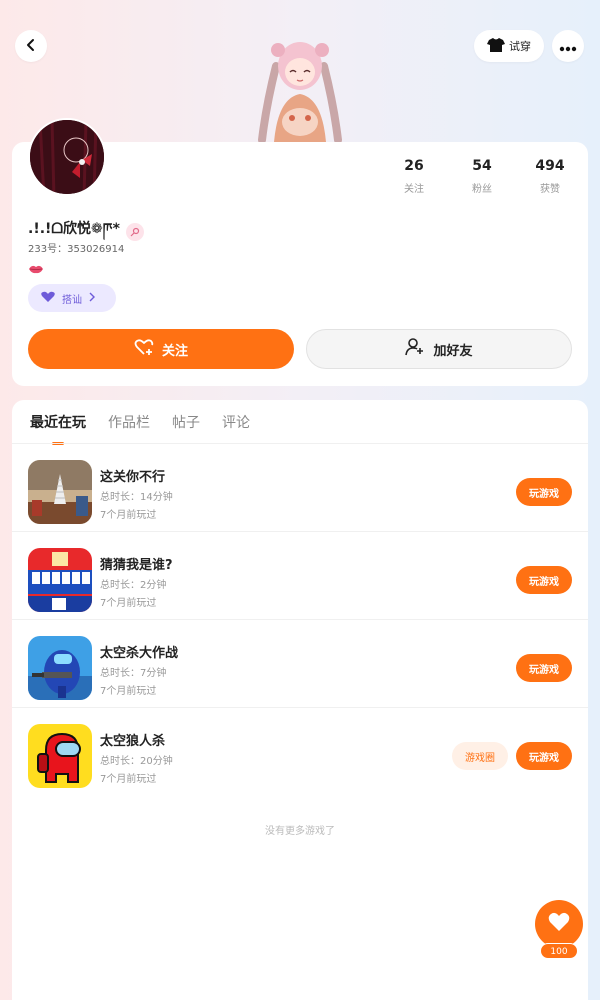  What do you see at coordinates (136, 497) in the screenshot?
I see `game-duration: 总时长：14分钟` at bounding box center [136, 497].